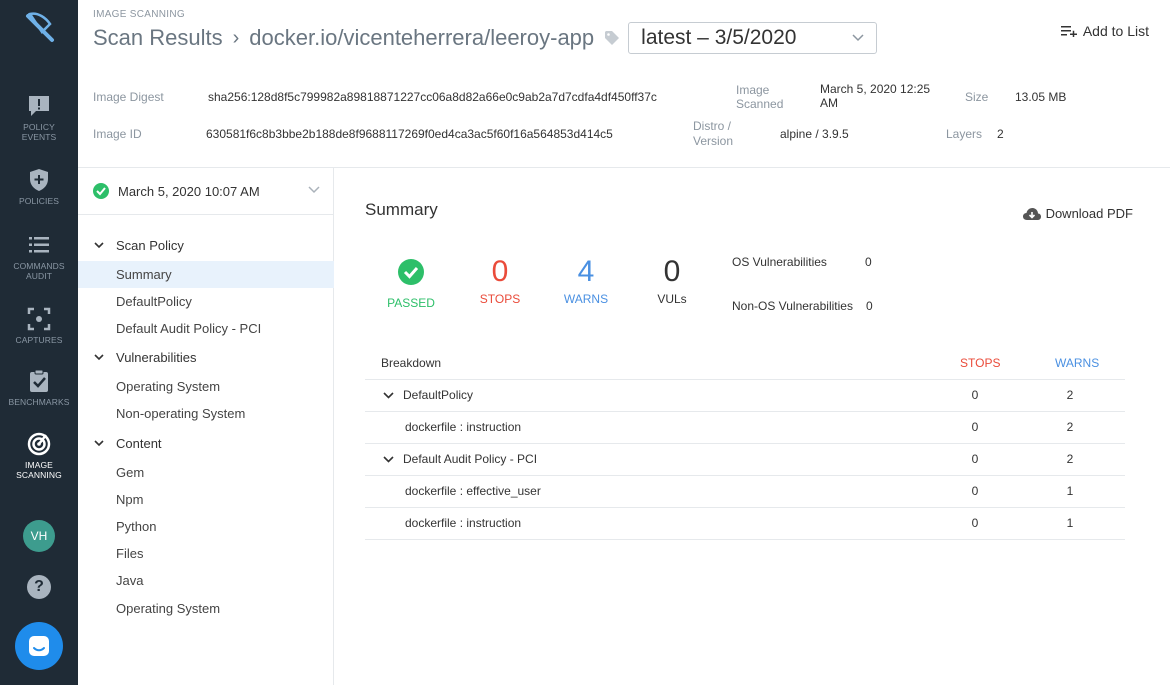 This screenshot has width=1170, height=685. I want to click on tree-item-gem: Gem, so click(206, 472).